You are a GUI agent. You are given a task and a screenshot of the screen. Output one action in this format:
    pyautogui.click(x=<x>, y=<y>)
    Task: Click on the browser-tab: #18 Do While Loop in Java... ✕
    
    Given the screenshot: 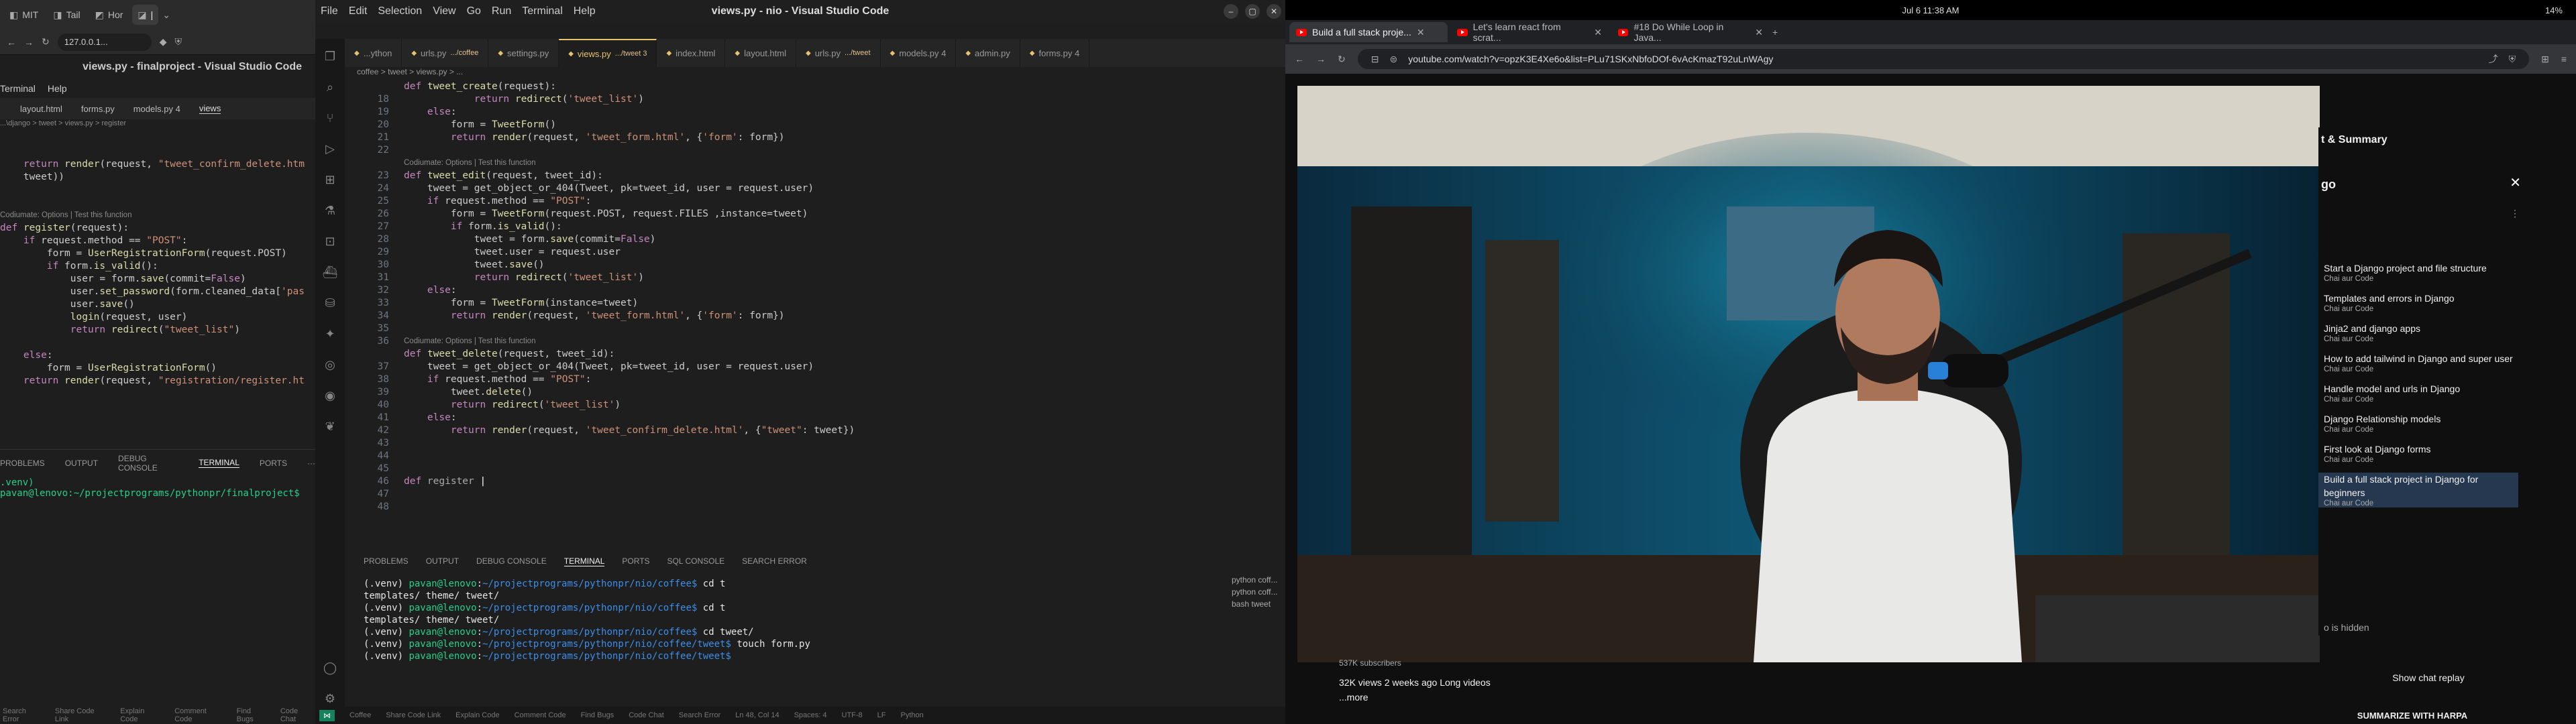 What is the action you would take?
    pyautogui.click(x=1690, y=32)
    